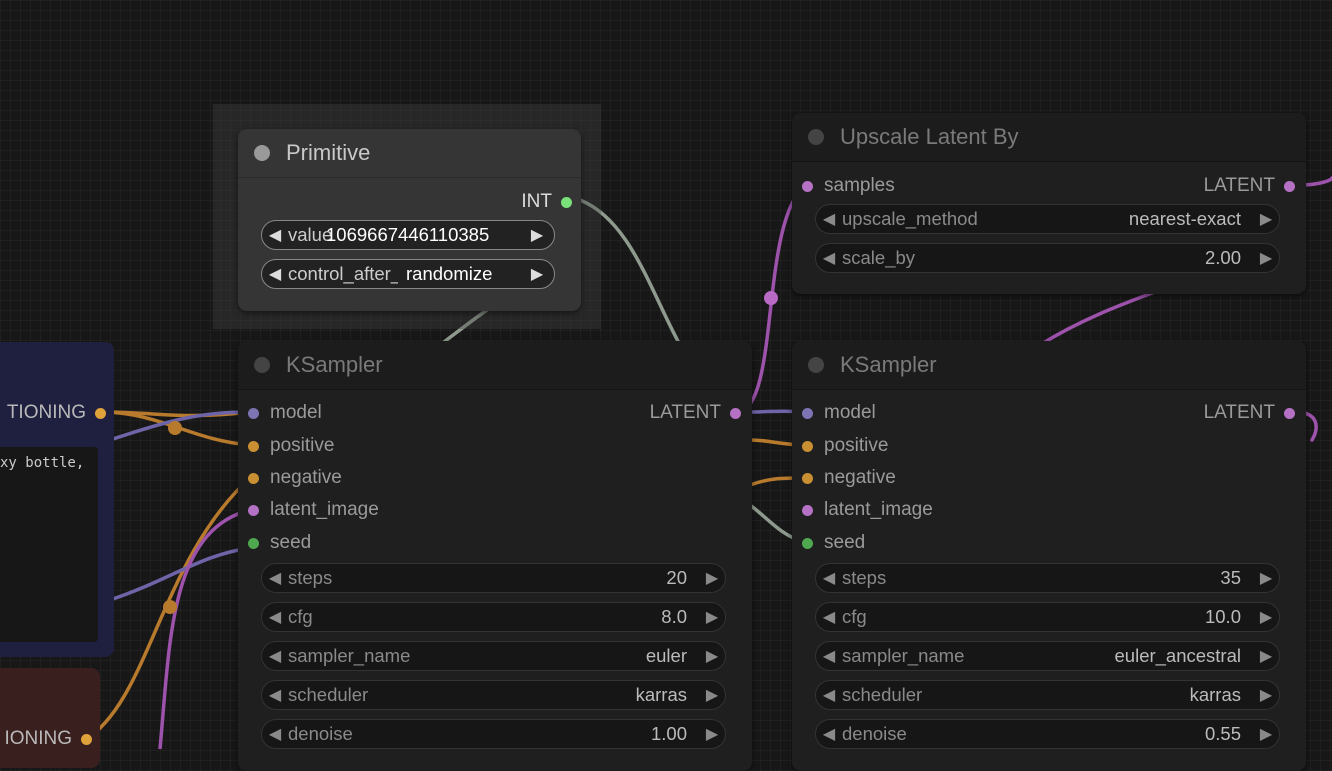  What do you see at coordinates (493, 734) in the screenshot?
I see `denoise-widget: ◀ denoise 1.00 ▶` at bounding box center [493, 734].